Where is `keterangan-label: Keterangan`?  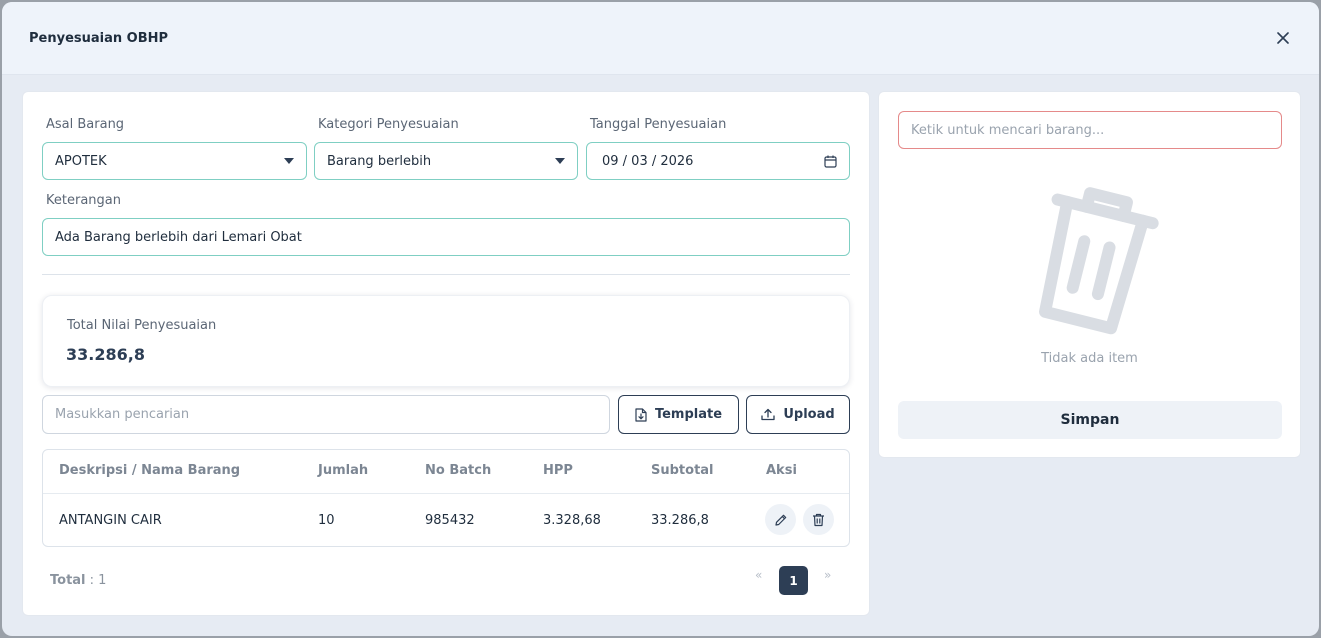
keterangan-label: Keterangan is located at coordinates (83, 200).